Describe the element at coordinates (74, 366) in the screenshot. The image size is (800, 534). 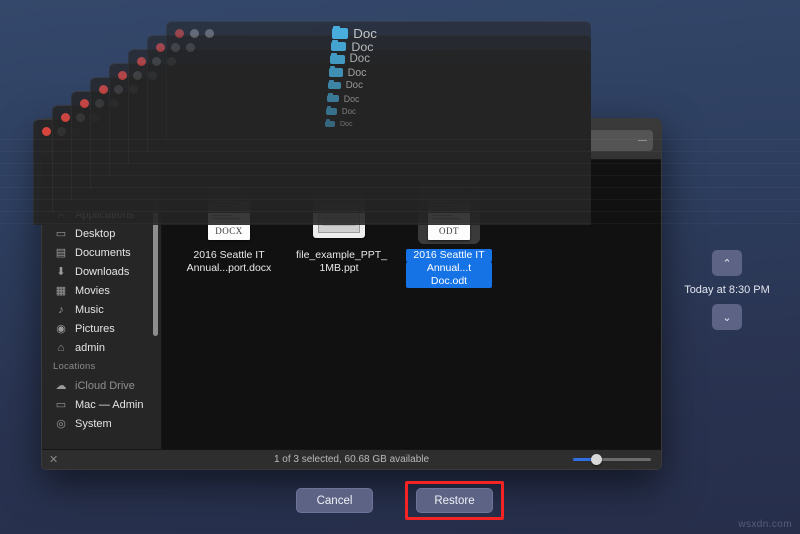
I see `sidebar-section-title: Locations` at that location.